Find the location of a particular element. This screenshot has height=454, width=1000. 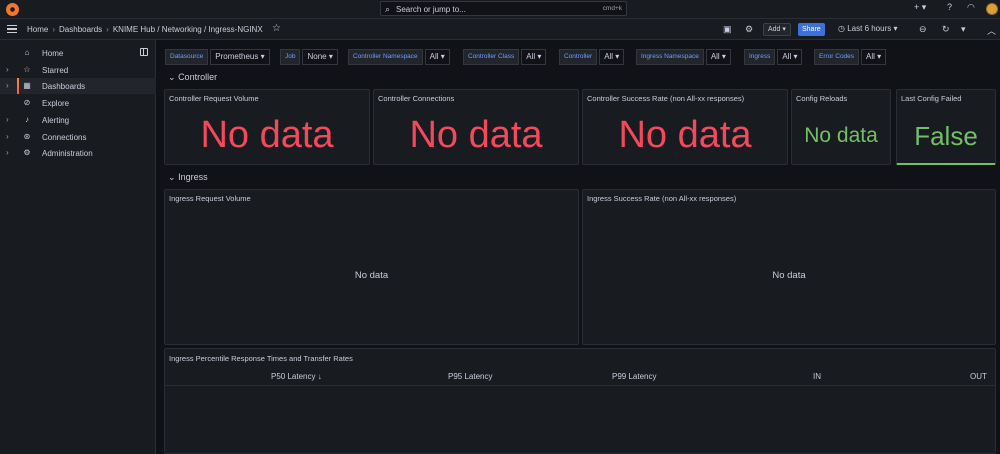

sidebar-item-dashboards: › ▦ Dashboards is located at coordinates (78, 86).